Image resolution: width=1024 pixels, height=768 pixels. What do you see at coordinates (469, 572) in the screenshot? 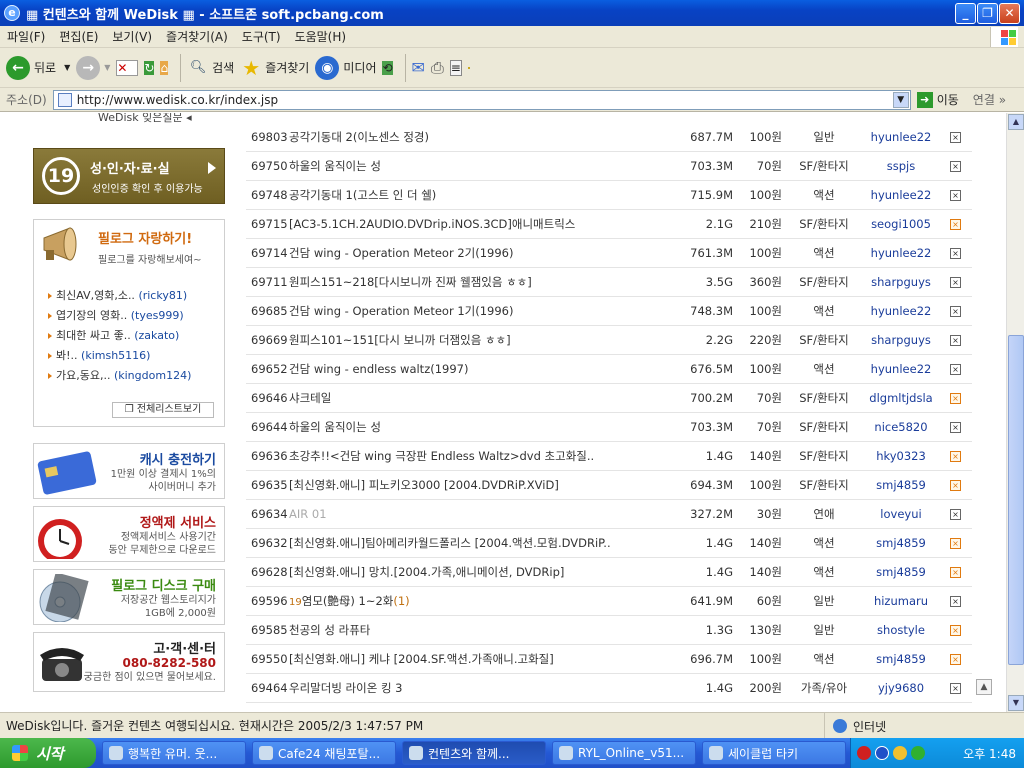
I see `item-title: [최신영화.애니] 망치.[2004.가족,애니메이션, DVDRip]` at bounding box center [469, 572].